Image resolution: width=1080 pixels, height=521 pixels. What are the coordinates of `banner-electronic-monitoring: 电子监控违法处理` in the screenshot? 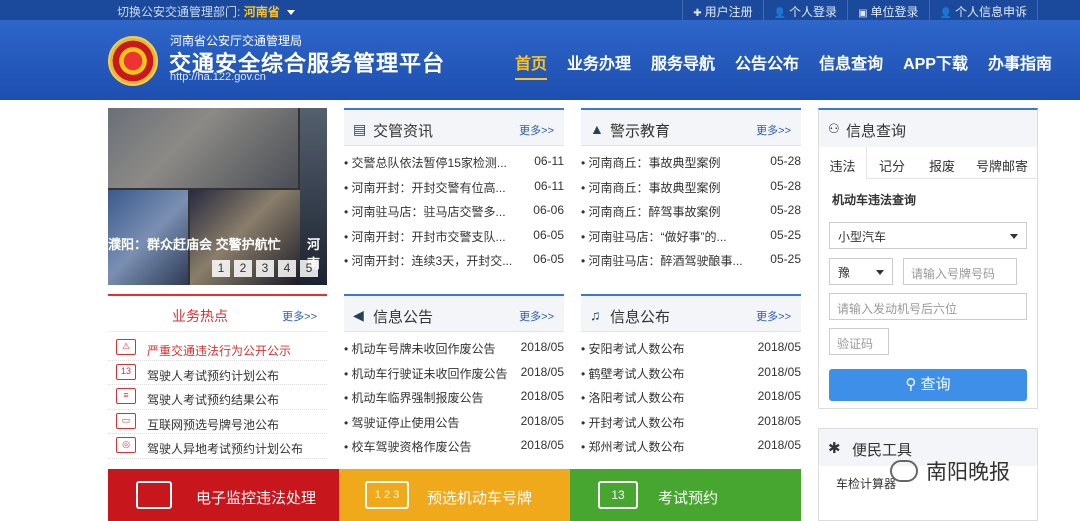 It's located at (223, 495).